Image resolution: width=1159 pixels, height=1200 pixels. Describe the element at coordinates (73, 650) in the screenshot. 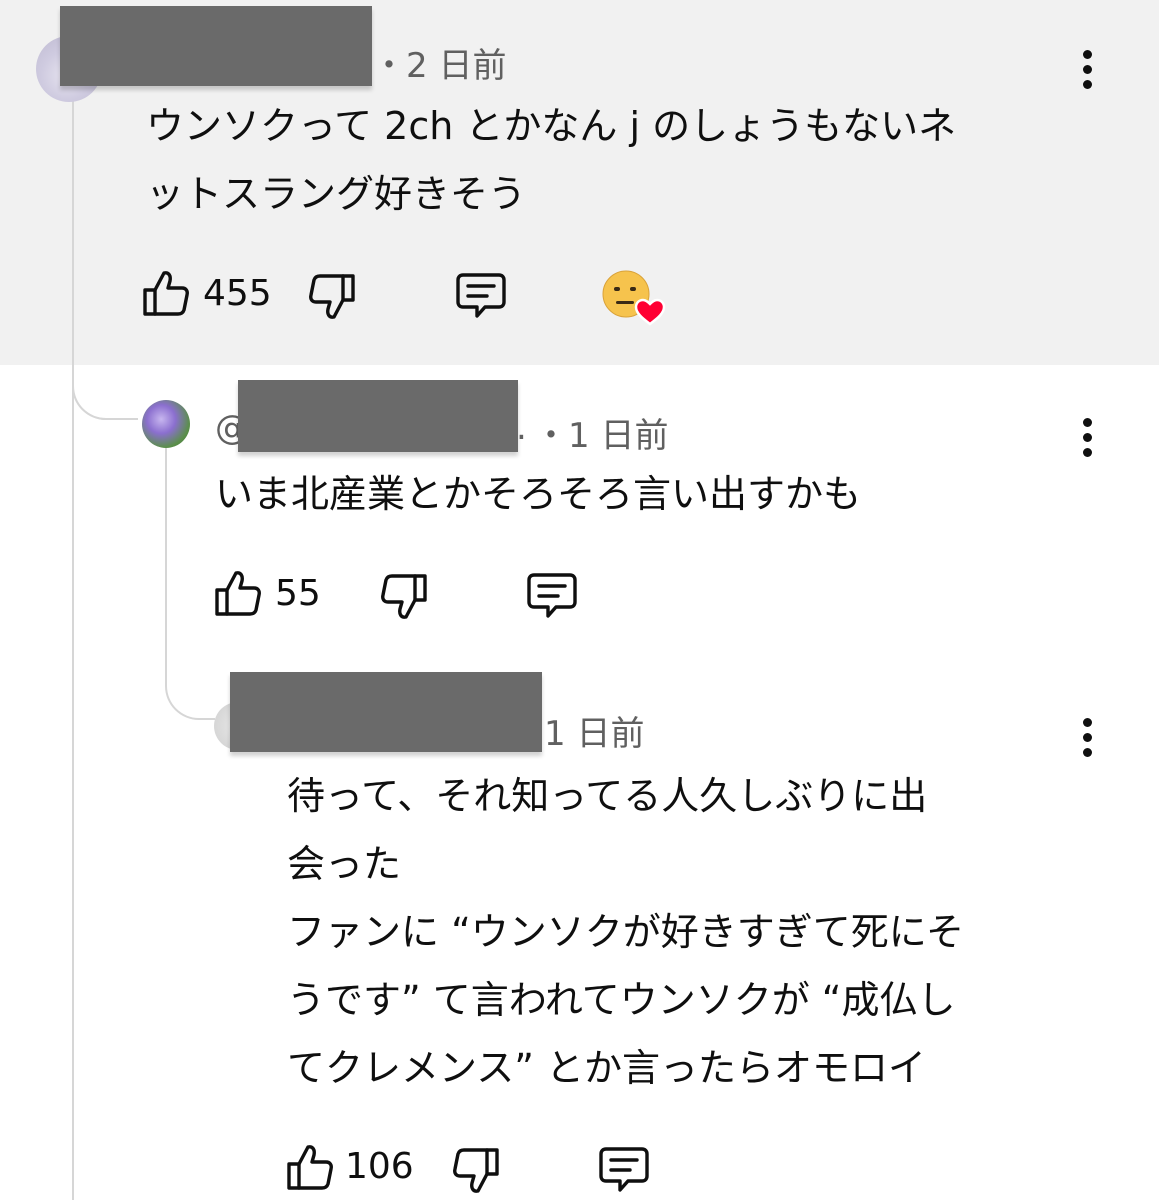

I see `thread-line-main` at that location.